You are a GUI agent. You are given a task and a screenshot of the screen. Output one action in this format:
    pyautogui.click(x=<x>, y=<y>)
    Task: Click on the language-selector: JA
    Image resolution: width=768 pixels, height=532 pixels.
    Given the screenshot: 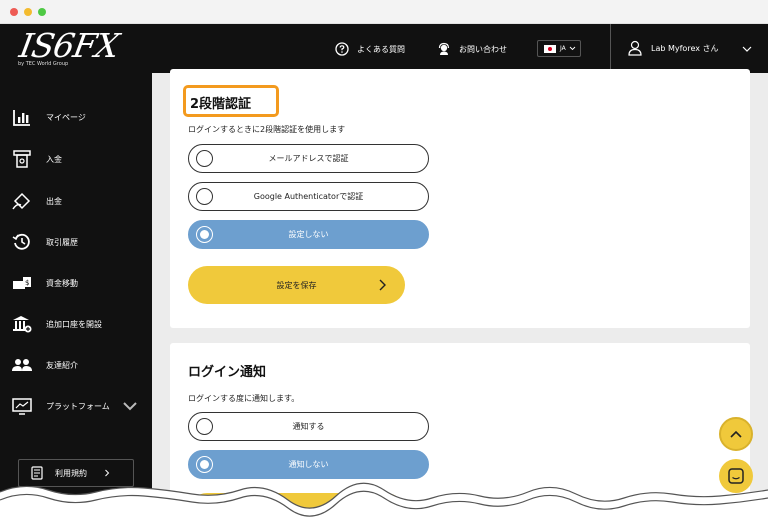 What is the action you would take?
    pyautogui.click(x=559, y=48)
    